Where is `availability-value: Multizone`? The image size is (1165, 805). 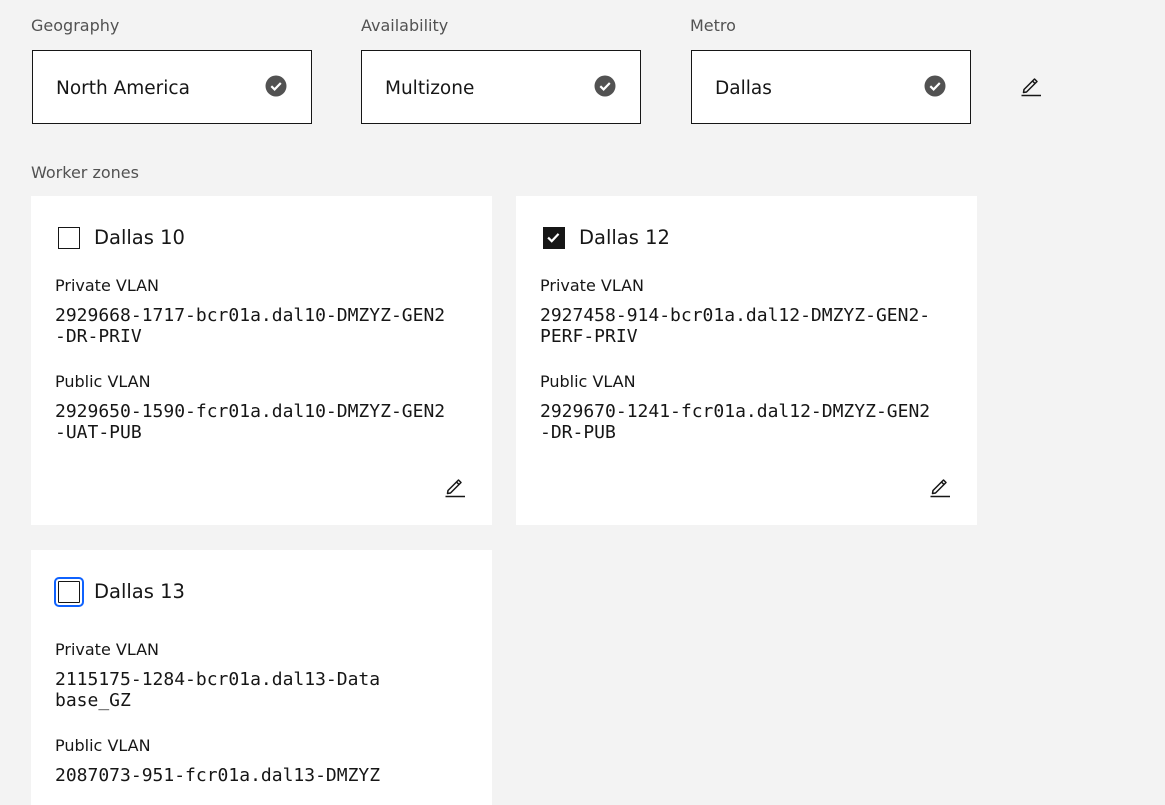
availability-value: Multizone is located at coordinates (430, 88).